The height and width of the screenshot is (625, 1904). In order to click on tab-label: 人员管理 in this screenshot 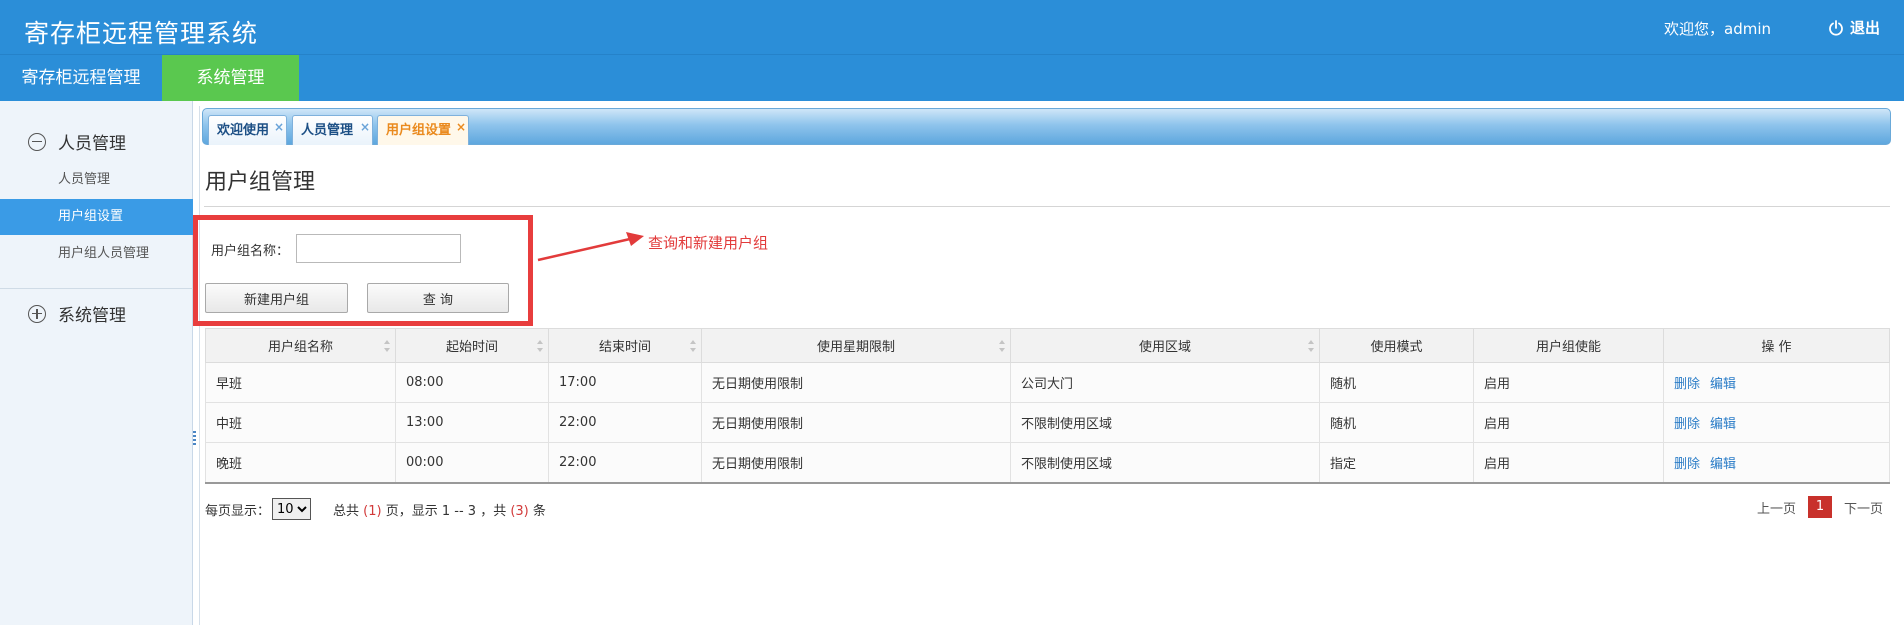, I will do `click(327, 130)`.